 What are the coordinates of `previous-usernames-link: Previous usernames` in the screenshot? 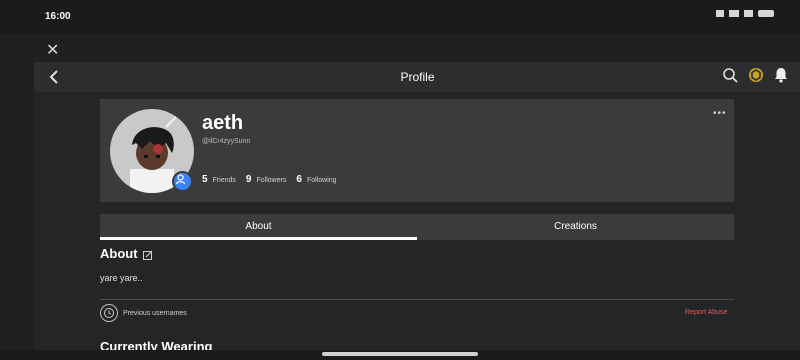 It's located at (155, 313).